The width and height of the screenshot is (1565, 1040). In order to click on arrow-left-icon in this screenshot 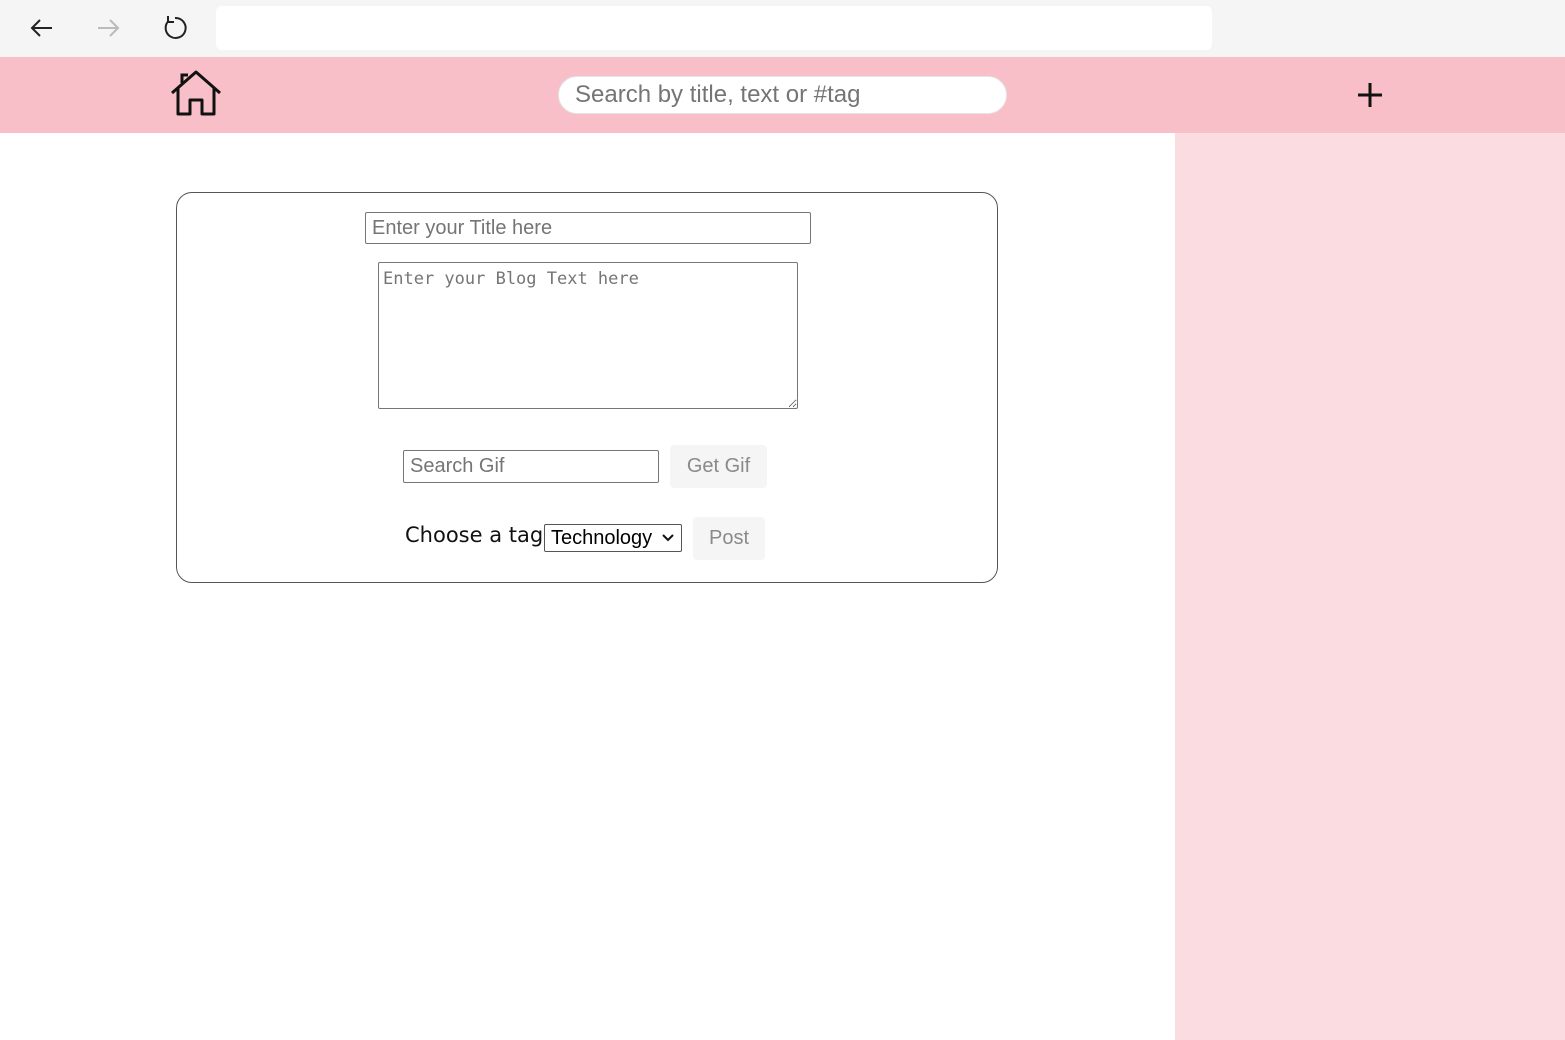, I will do `click(41, 28)`.